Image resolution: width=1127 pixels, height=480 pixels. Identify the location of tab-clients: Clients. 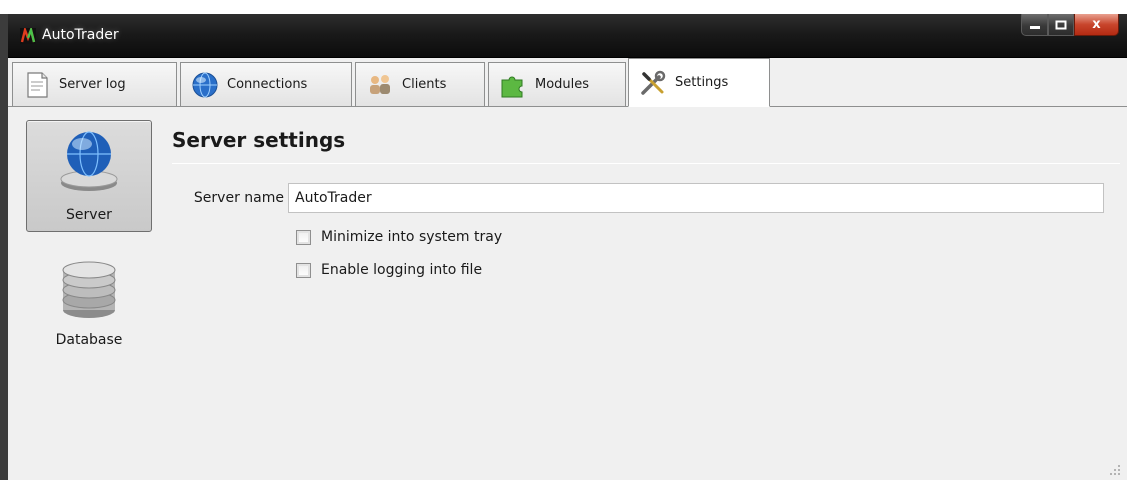
(420, 84).